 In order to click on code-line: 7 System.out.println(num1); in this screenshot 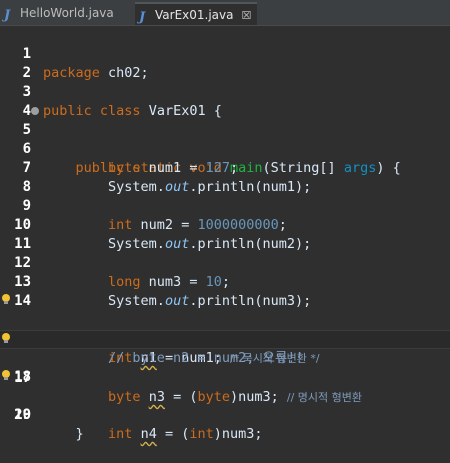, I will do `click(225, 167)`.